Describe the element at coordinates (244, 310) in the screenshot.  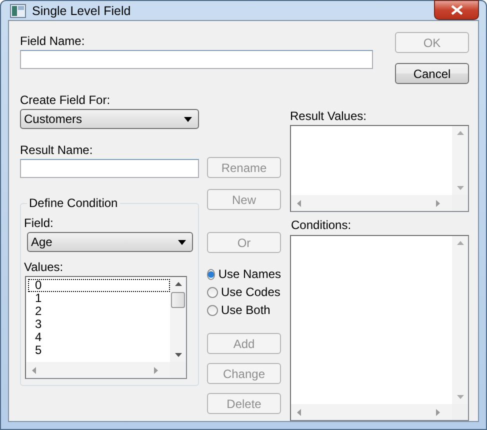
I see `radio-option: Use Both` at that location.